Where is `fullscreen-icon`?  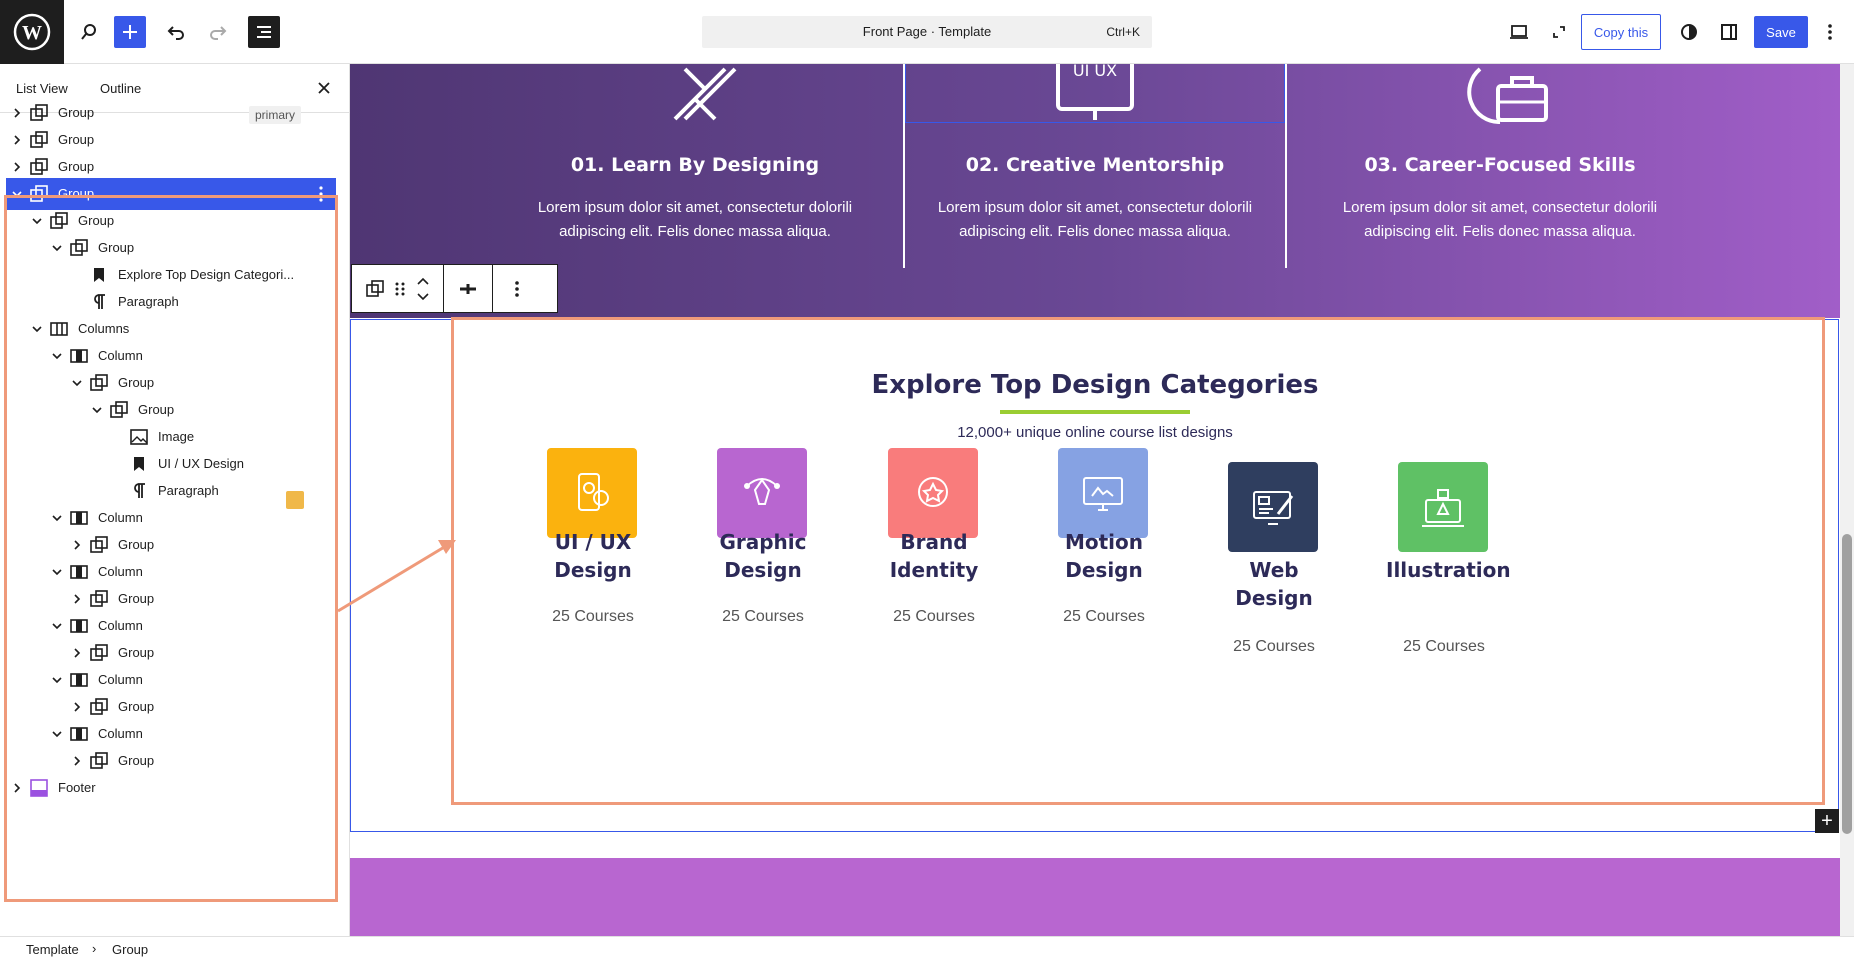
fullscreen-icon is located at coordinates (1559, 32).